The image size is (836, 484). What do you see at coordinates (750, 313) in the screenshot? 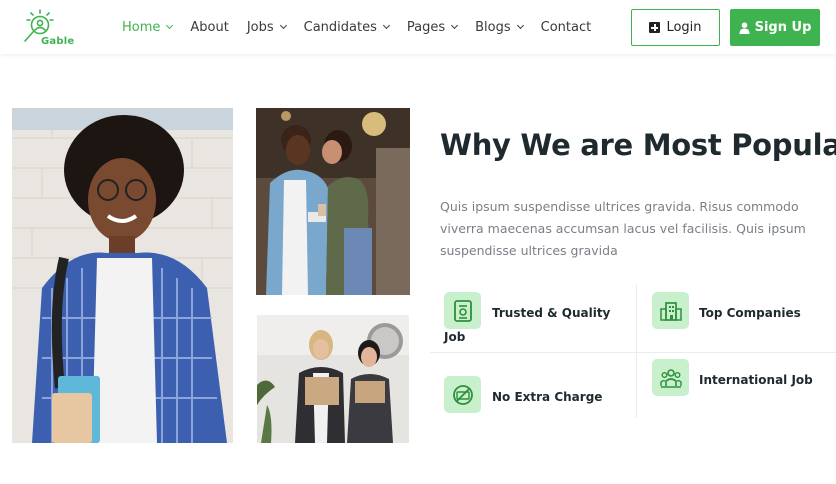
I see `feature-label: Top Companies` at bounding box center [750, 313].